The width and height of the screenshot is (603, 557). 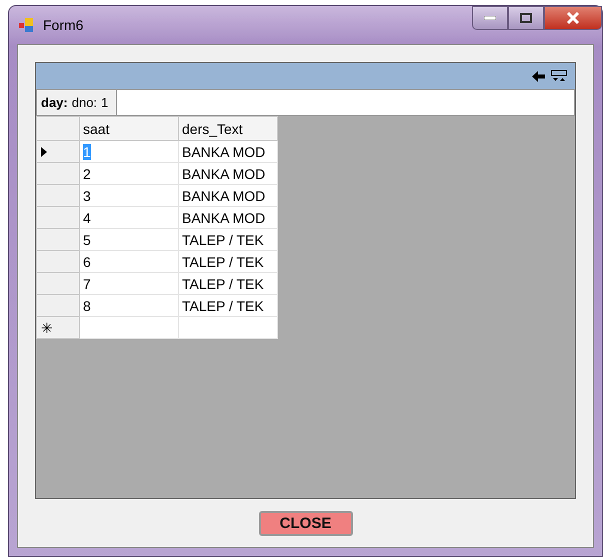 I want to click on table-cell: 4, so click(x=129, y=217).